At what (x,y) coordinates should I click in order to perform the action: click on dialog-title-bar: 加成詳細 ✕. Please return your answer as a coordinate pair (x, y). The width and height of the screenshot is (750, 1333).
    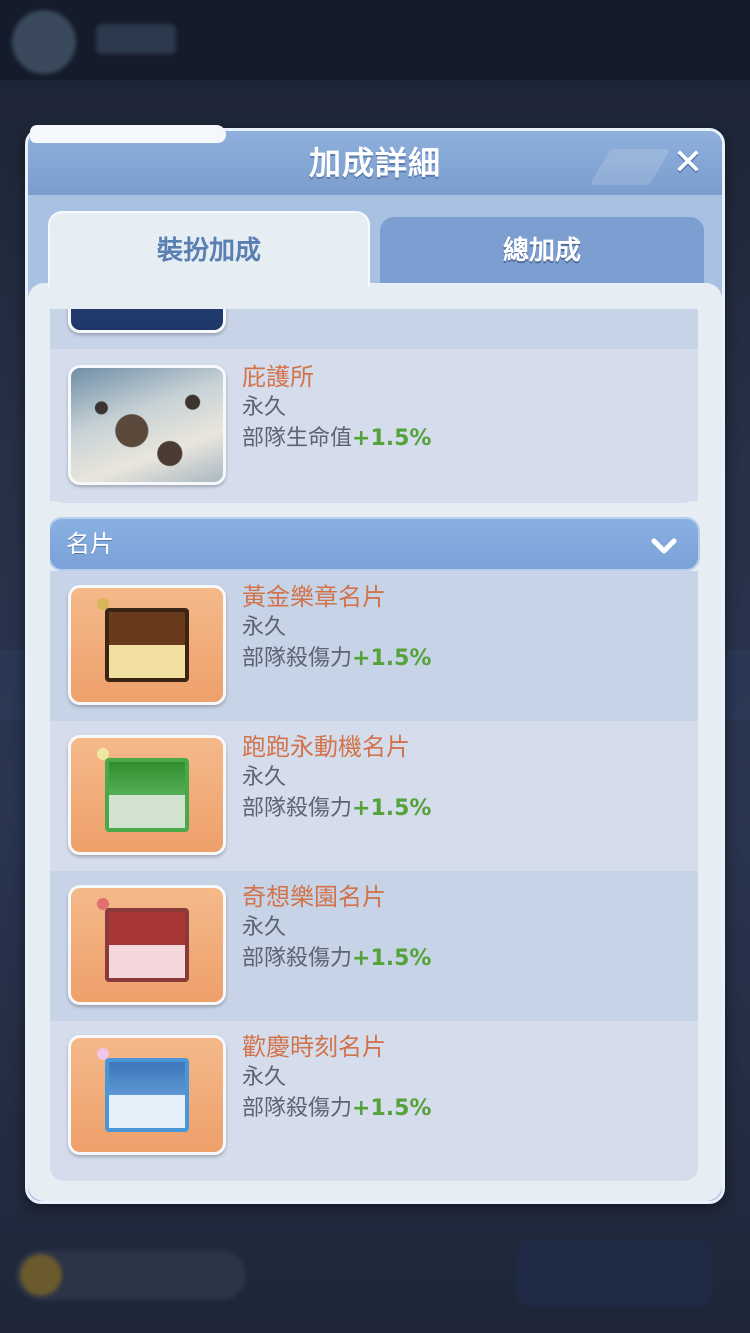
    Looking at the image, I should click on (375, 160).